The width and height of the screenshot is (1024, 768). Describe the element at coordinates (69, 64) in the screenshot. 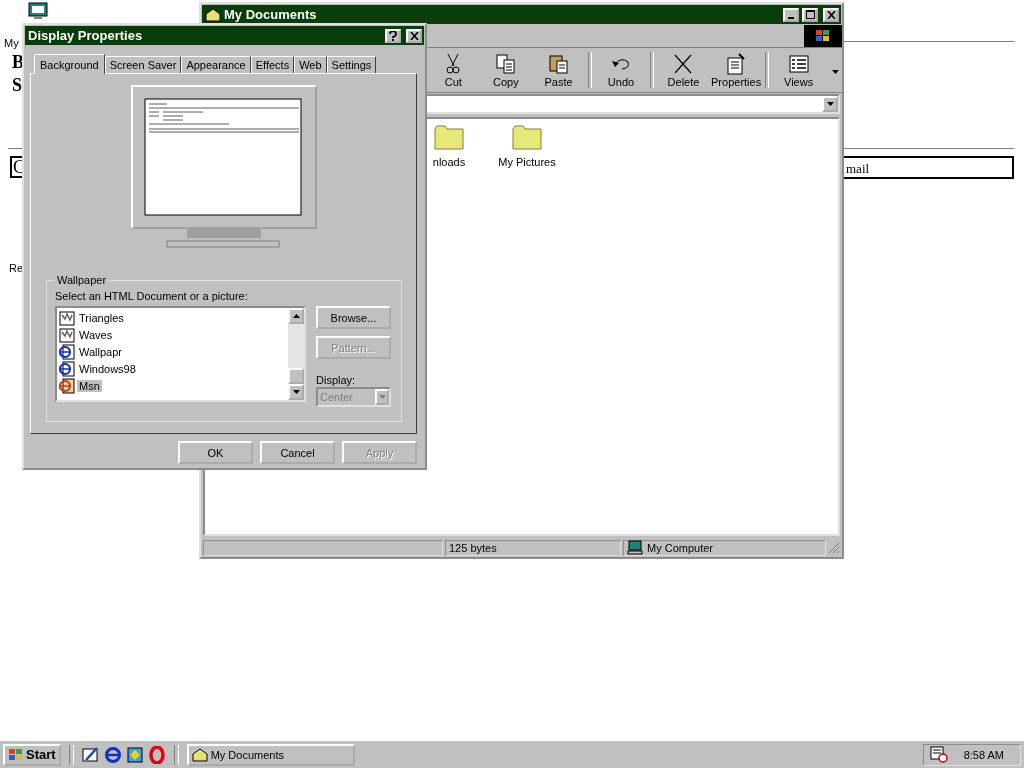

I see `tab: Background` at that location.